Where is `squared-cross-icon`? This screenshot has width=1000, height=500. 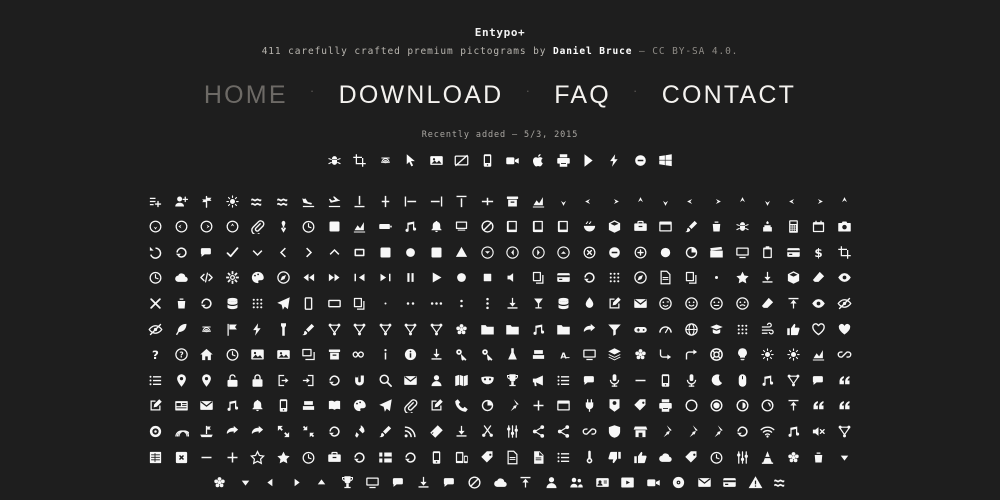
squared-cross-icon is located at coordinates (182, 457).